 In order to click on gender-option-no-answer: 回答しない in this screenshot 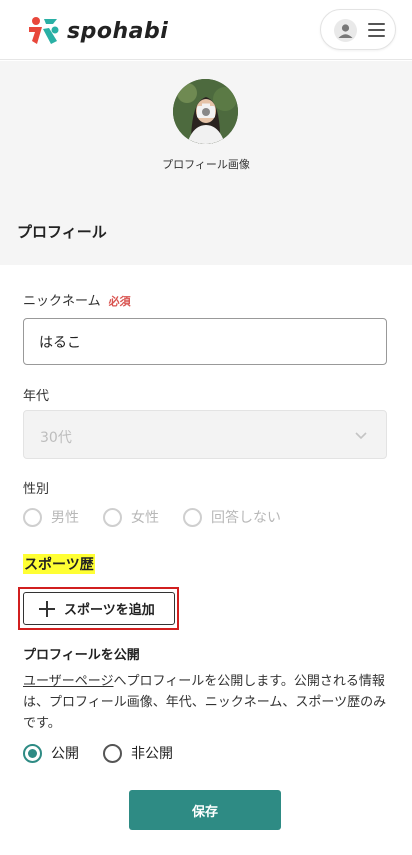, I will do `click(232, 517)`.